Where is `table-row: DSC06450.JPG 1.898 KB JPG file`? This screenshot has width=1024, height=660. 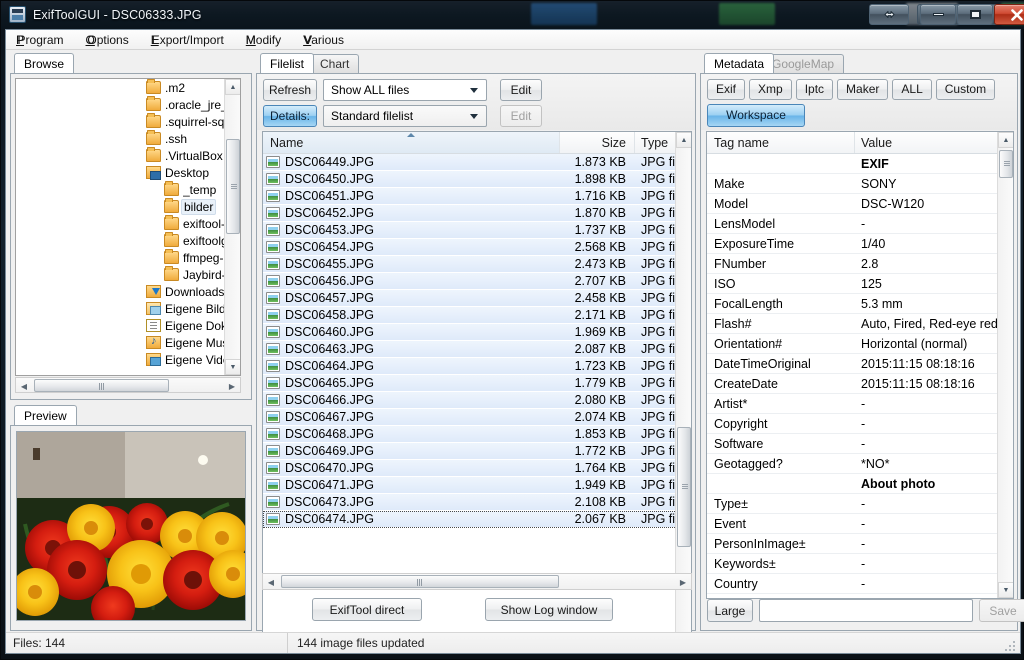
table-row: DSC06450.JPG 1.898 KB JPG file is located at coordinates (477, 179).